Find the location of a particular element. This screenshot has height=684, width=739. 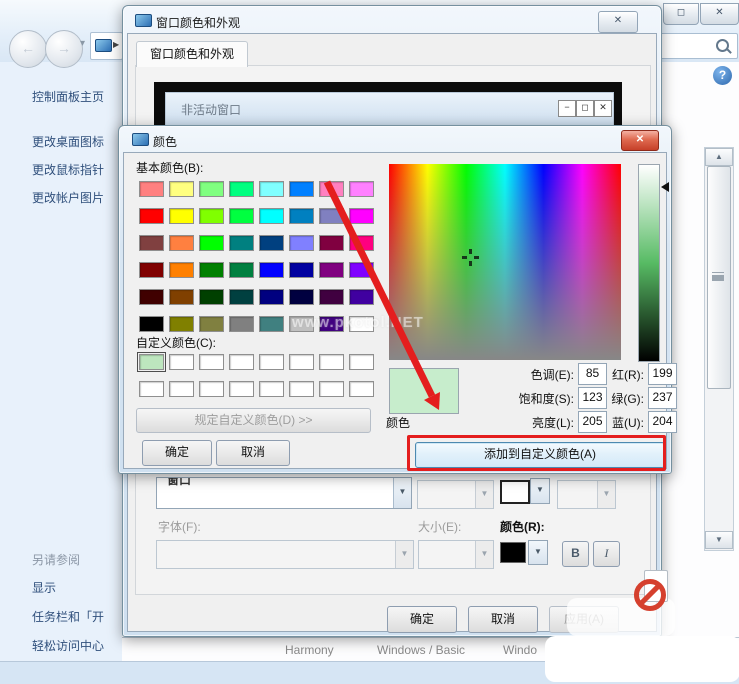

breadcrumb: ▶ is located at coordinates (106, 46).